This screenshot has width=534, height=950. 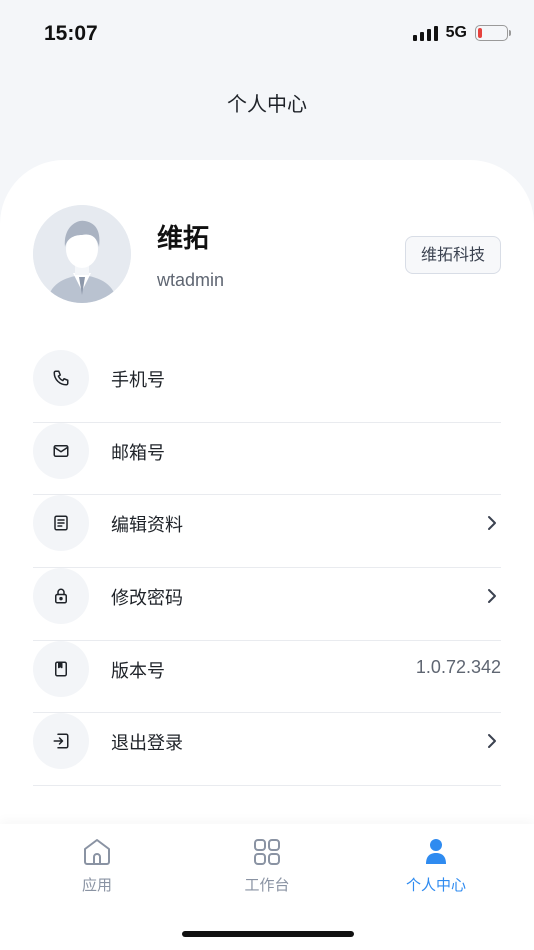 What do you see at coordinates (138, 380) in the screenshot?
I see `menu-item-label: 手机号` at bounding box center [138, 380].